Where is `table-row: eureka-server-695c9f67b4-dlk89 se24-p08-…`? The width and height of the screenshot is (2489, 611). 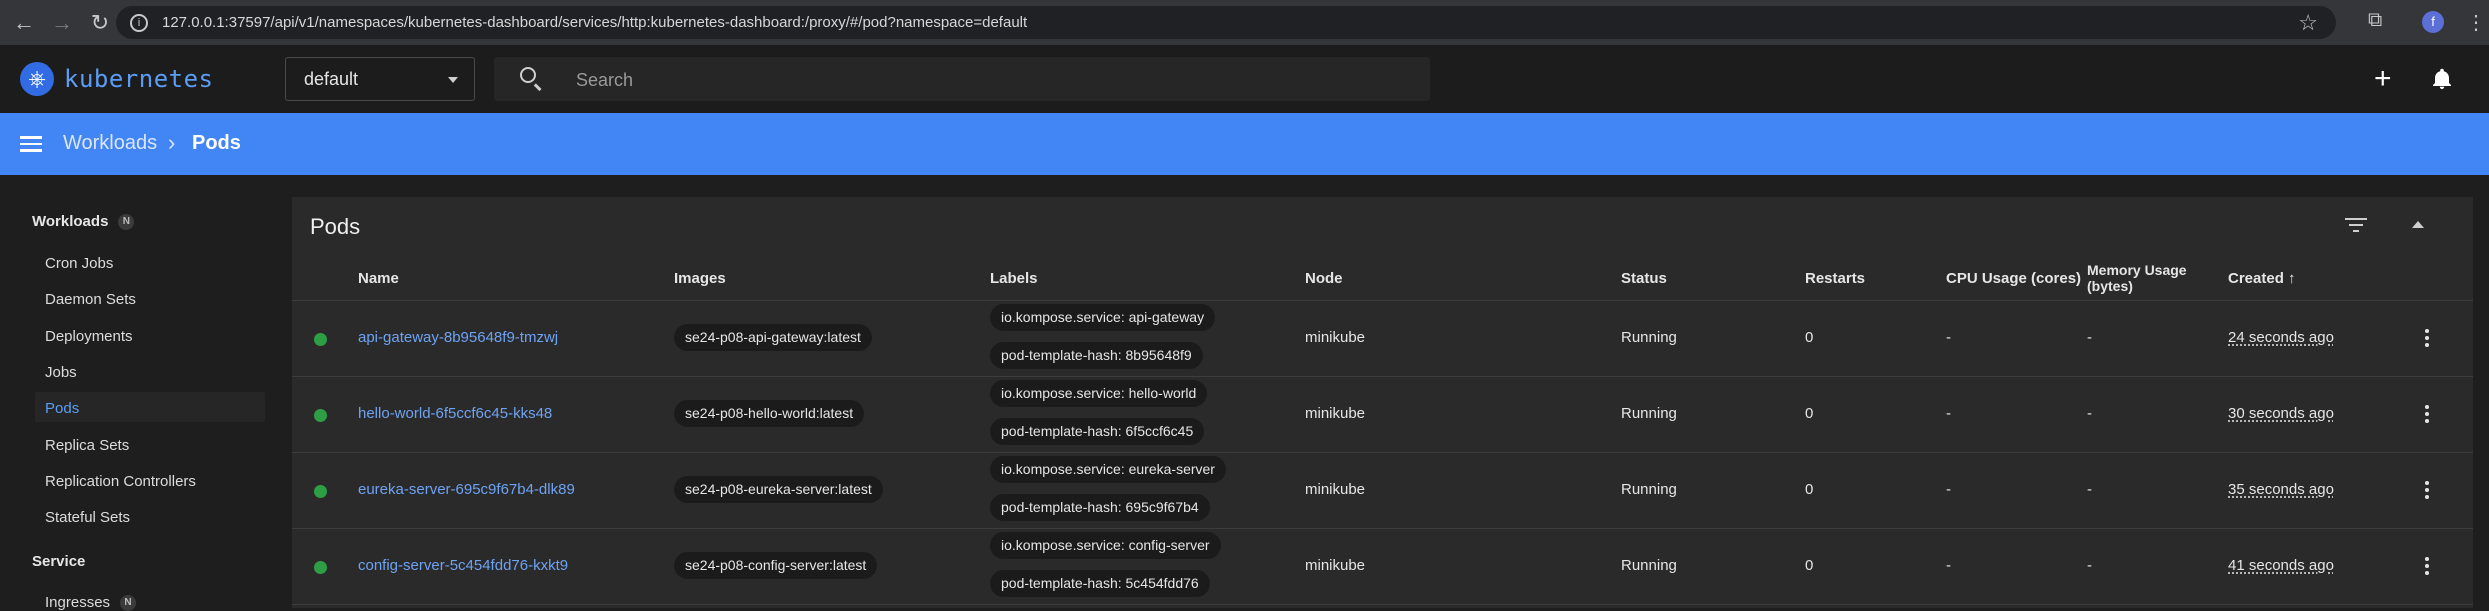 table-row: eureka-server-695c9f67b4-dlk89 se24-p08-… is located at coordinates (1382, 491).